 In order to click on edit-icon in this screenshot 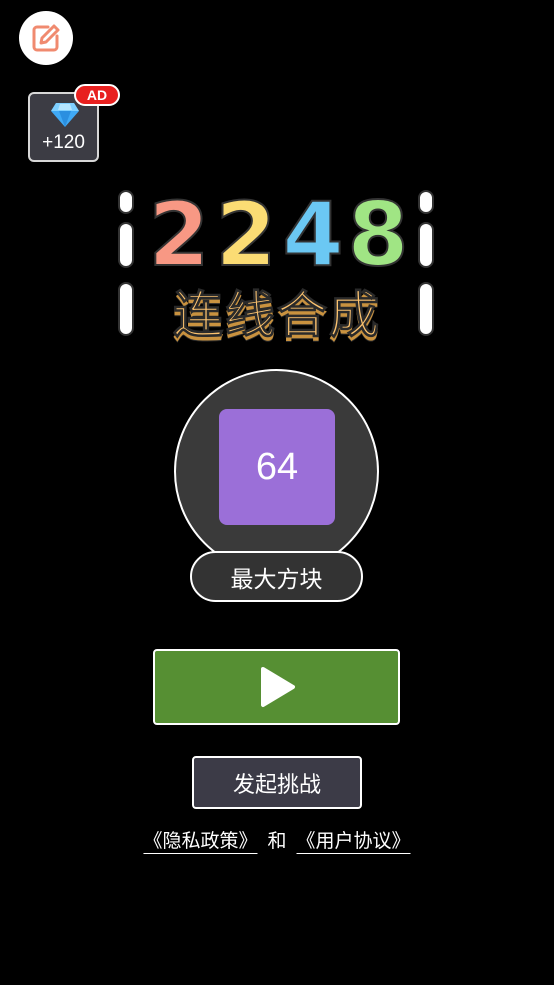, I will do `click(46, 38)`.